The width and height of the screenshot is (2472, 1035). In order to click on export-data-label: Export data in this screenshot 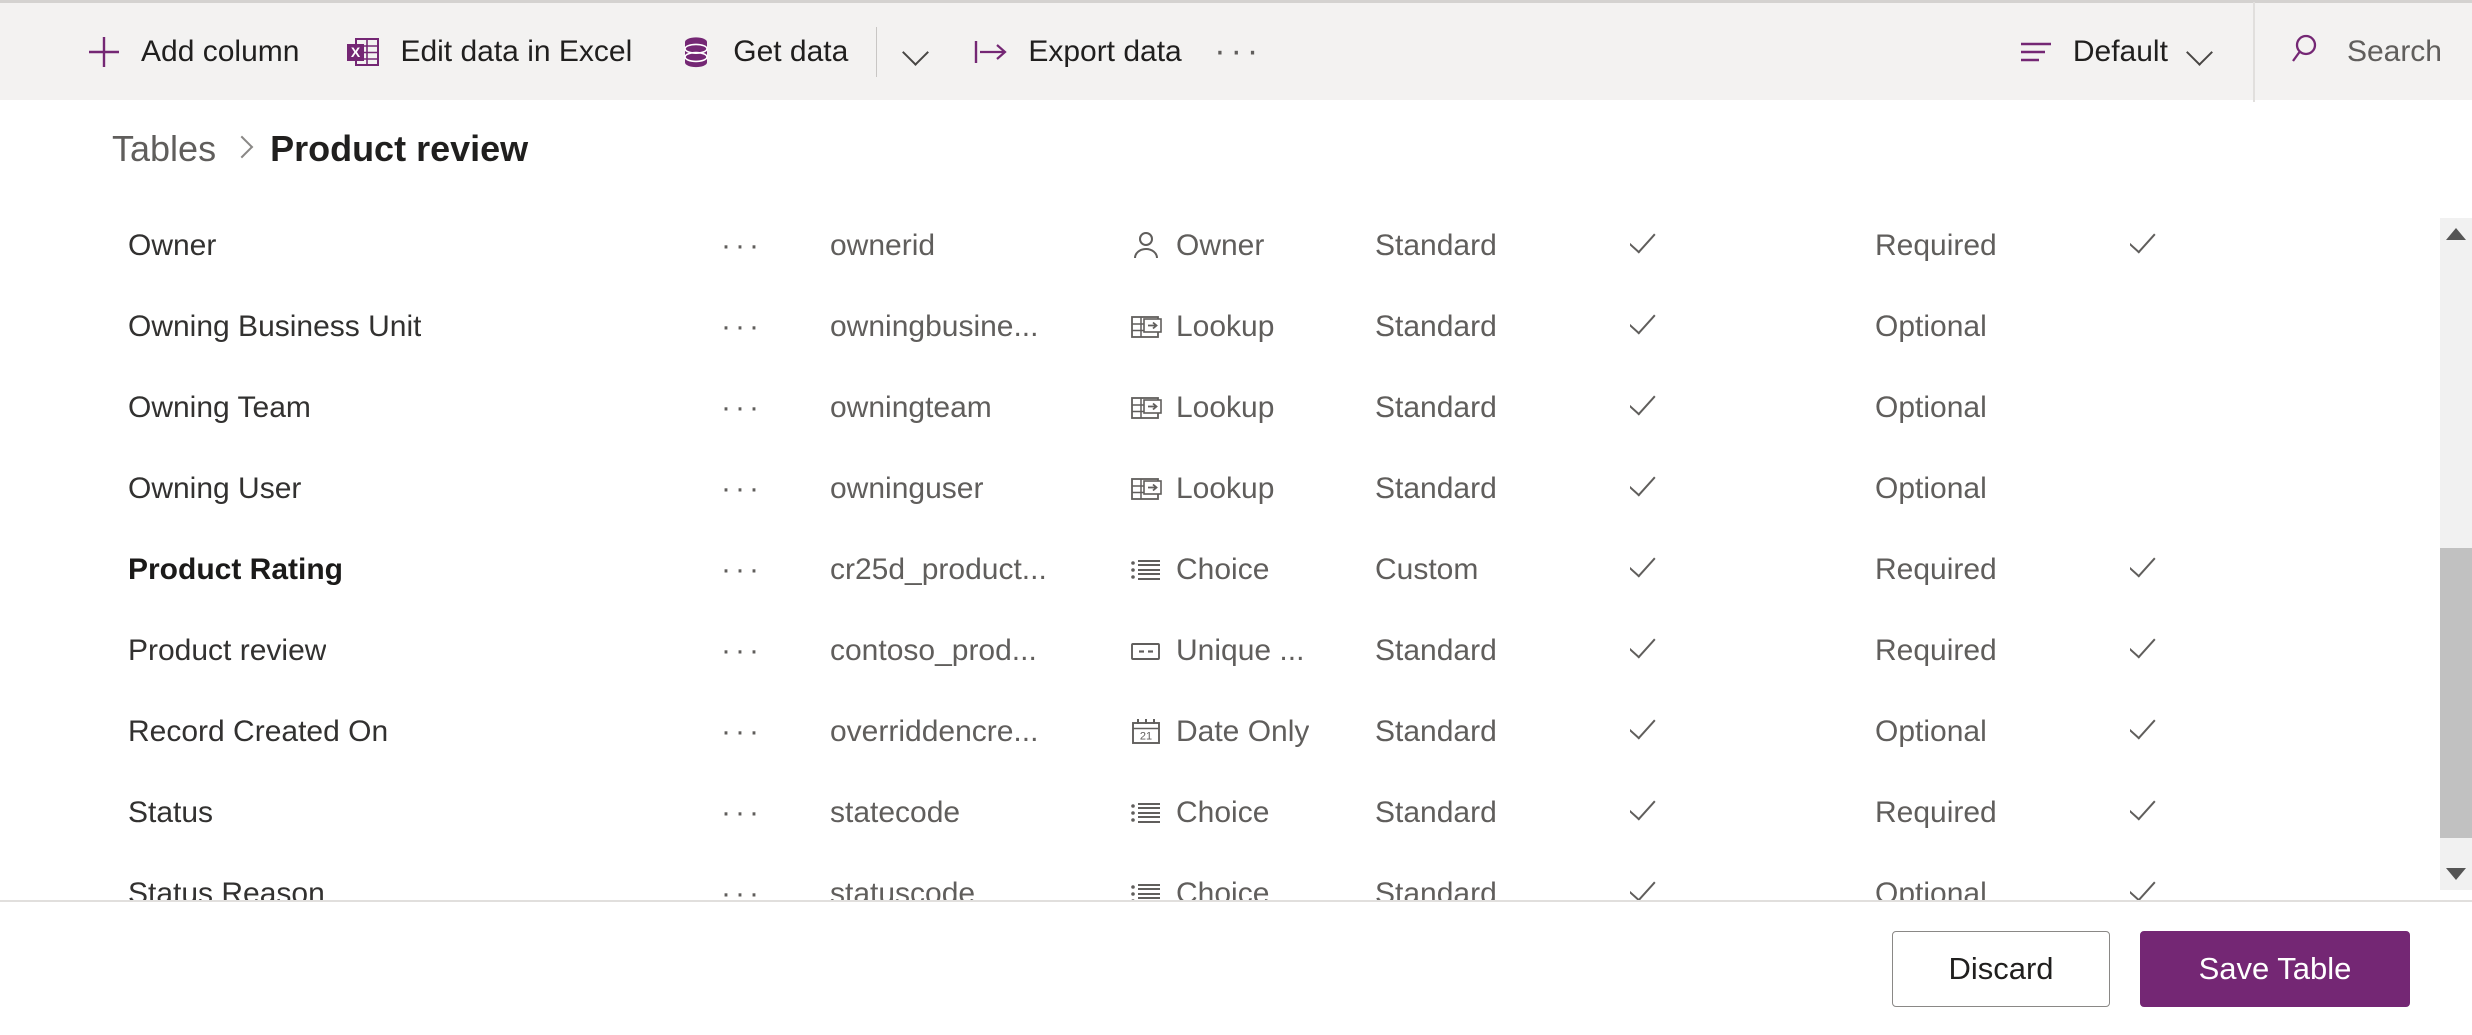, I will do `click(1105, 51)`.